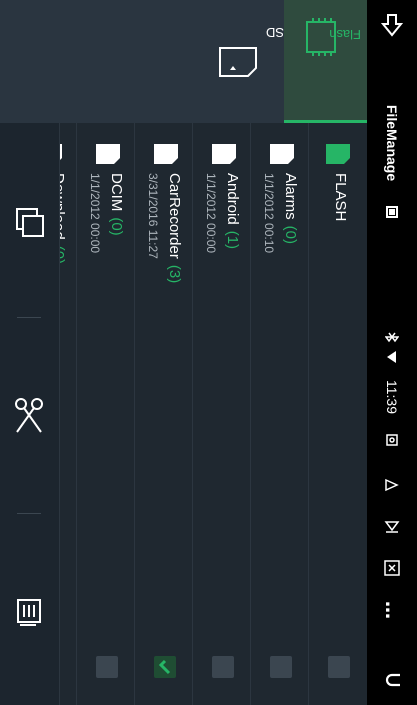  What do you see at coordinates (340, 197) in the screenshot?
I see `current-folder-title: FLASH` at bounding box center [340, 197].